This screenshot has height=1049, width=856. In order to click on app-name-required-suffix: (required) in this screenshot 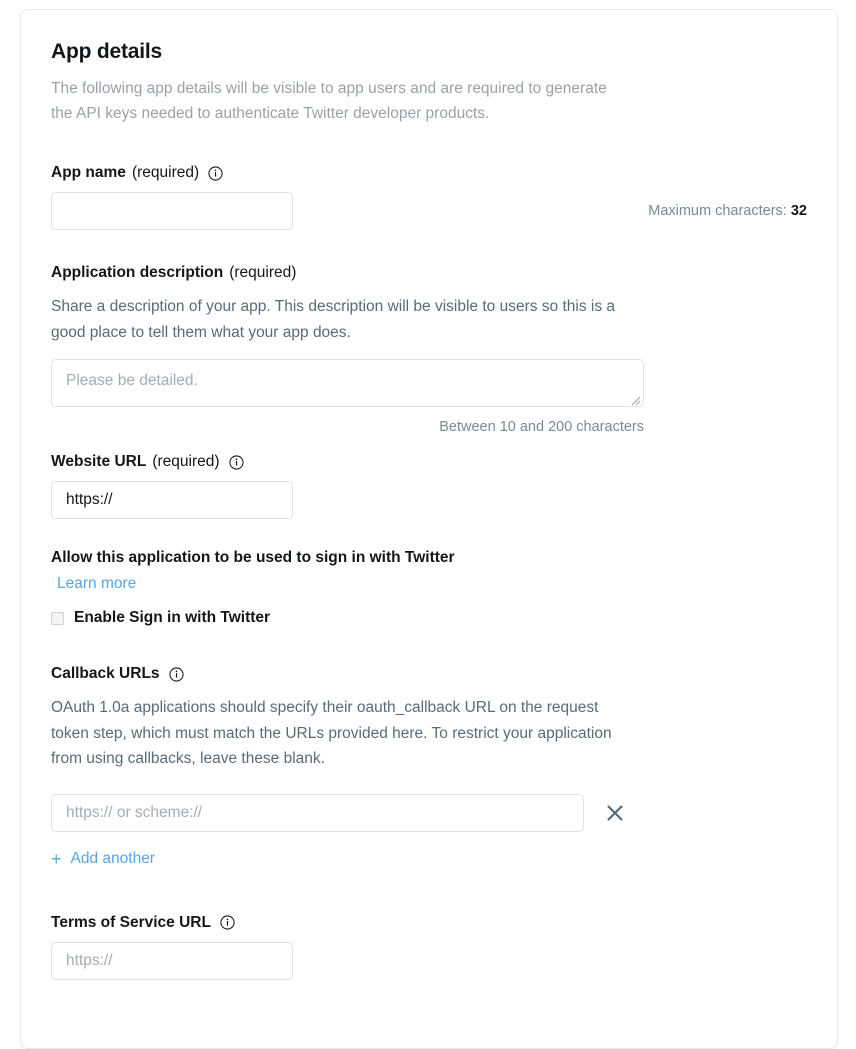, I will do `click(165, 172)`.